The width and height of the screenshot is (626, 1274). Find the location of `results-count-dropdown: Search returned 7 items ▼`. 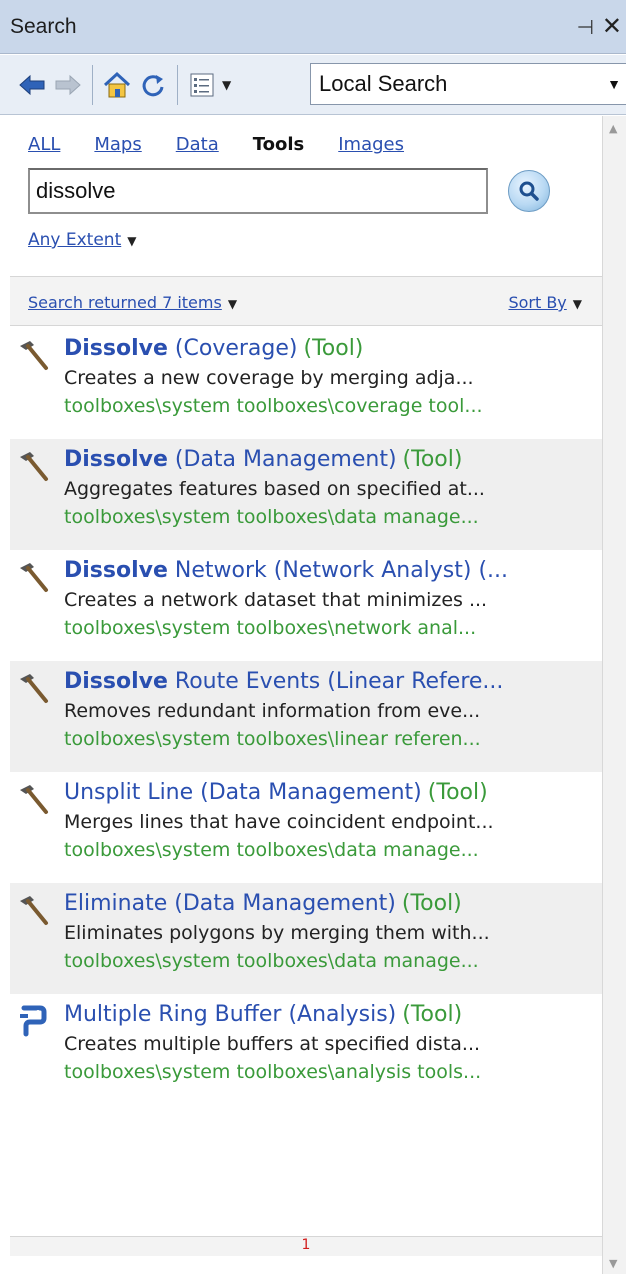

results-count-dropdown: Search returned 7 items ▼ is located at coordinates (132, 302).